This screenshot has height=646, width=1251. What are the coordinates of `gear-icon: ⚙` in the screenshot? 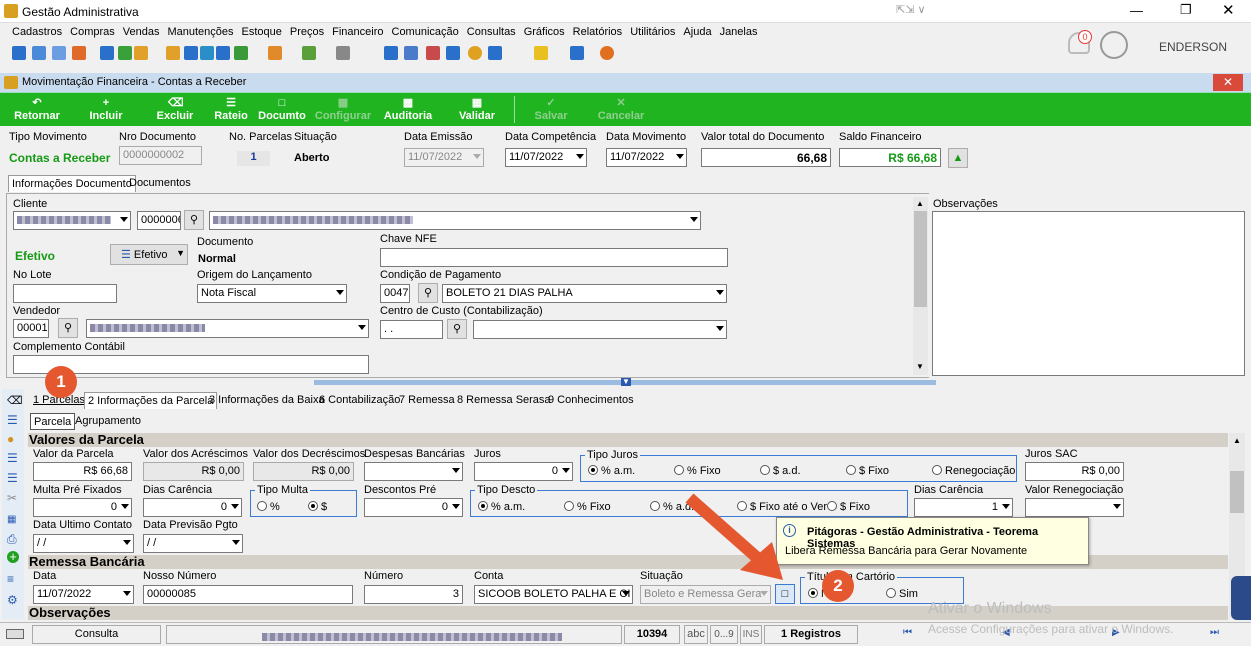 It's located at (12, 600).